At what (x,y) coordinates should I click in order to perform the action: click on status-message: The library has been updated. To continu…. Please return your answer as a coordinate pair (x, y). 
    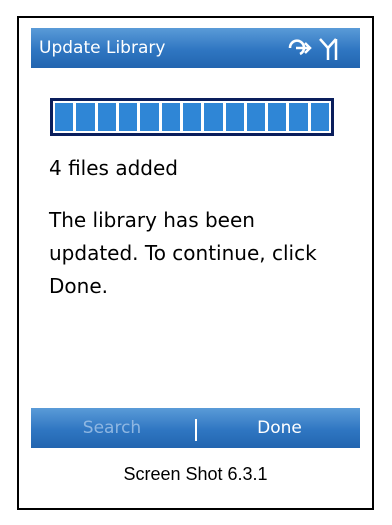
    Looking at the image, I should click on (183, 253).